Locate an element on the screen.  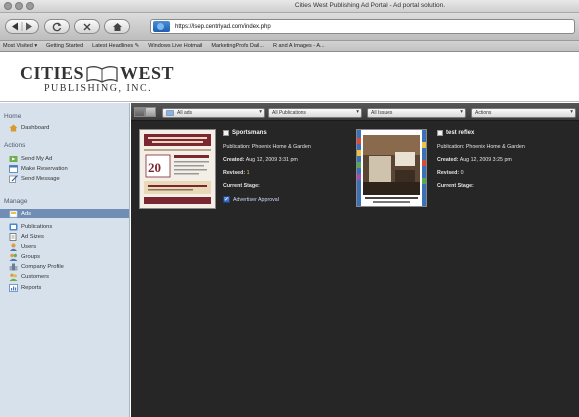
sidebar-item-publications: Publications is located at coordinates (30, 226).